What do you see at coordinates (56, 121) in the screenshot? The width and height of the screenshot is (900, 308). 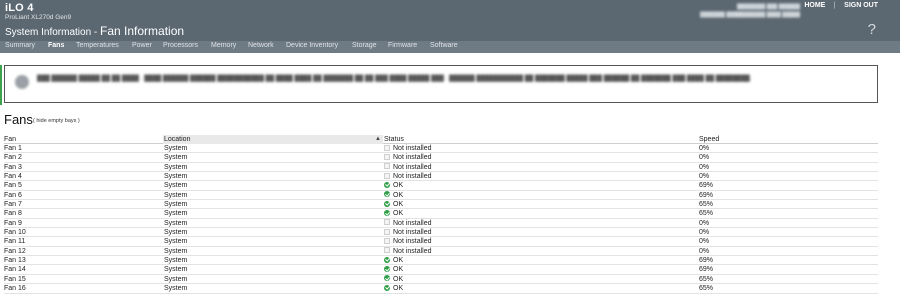 I see `hide-empty-bays-link: ( hide empty bays )` at bounding box center [56, 121].